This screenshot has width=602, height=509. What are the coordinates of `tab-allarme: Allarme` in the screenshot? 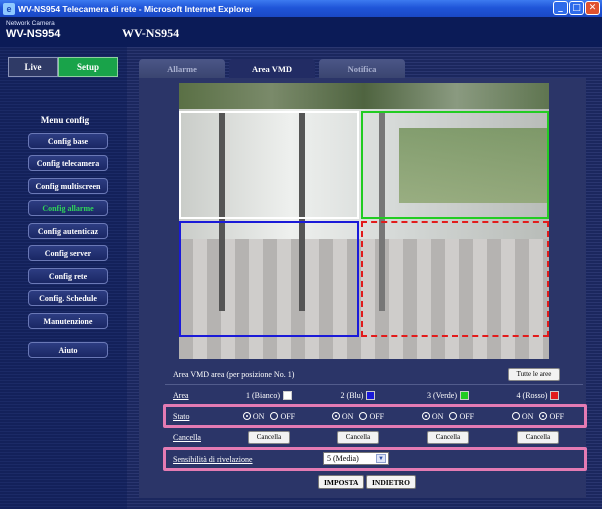 It's located at (182, 69).